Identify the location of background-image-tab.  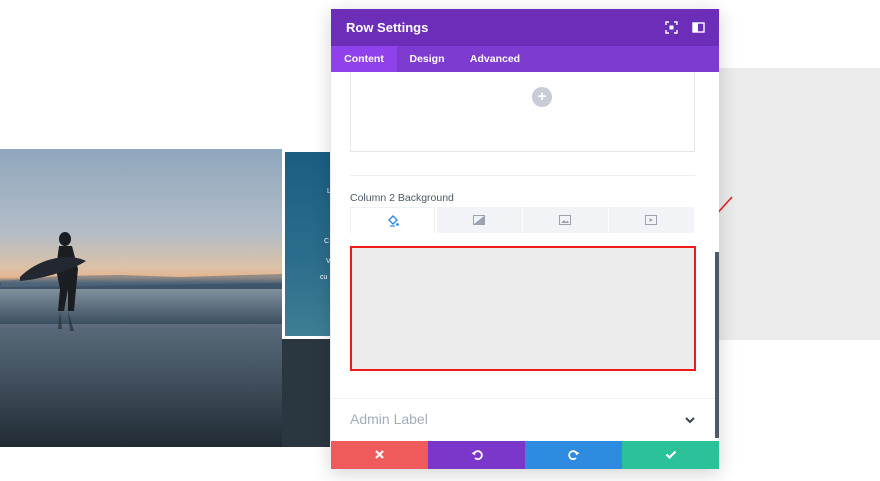
(565, 220).